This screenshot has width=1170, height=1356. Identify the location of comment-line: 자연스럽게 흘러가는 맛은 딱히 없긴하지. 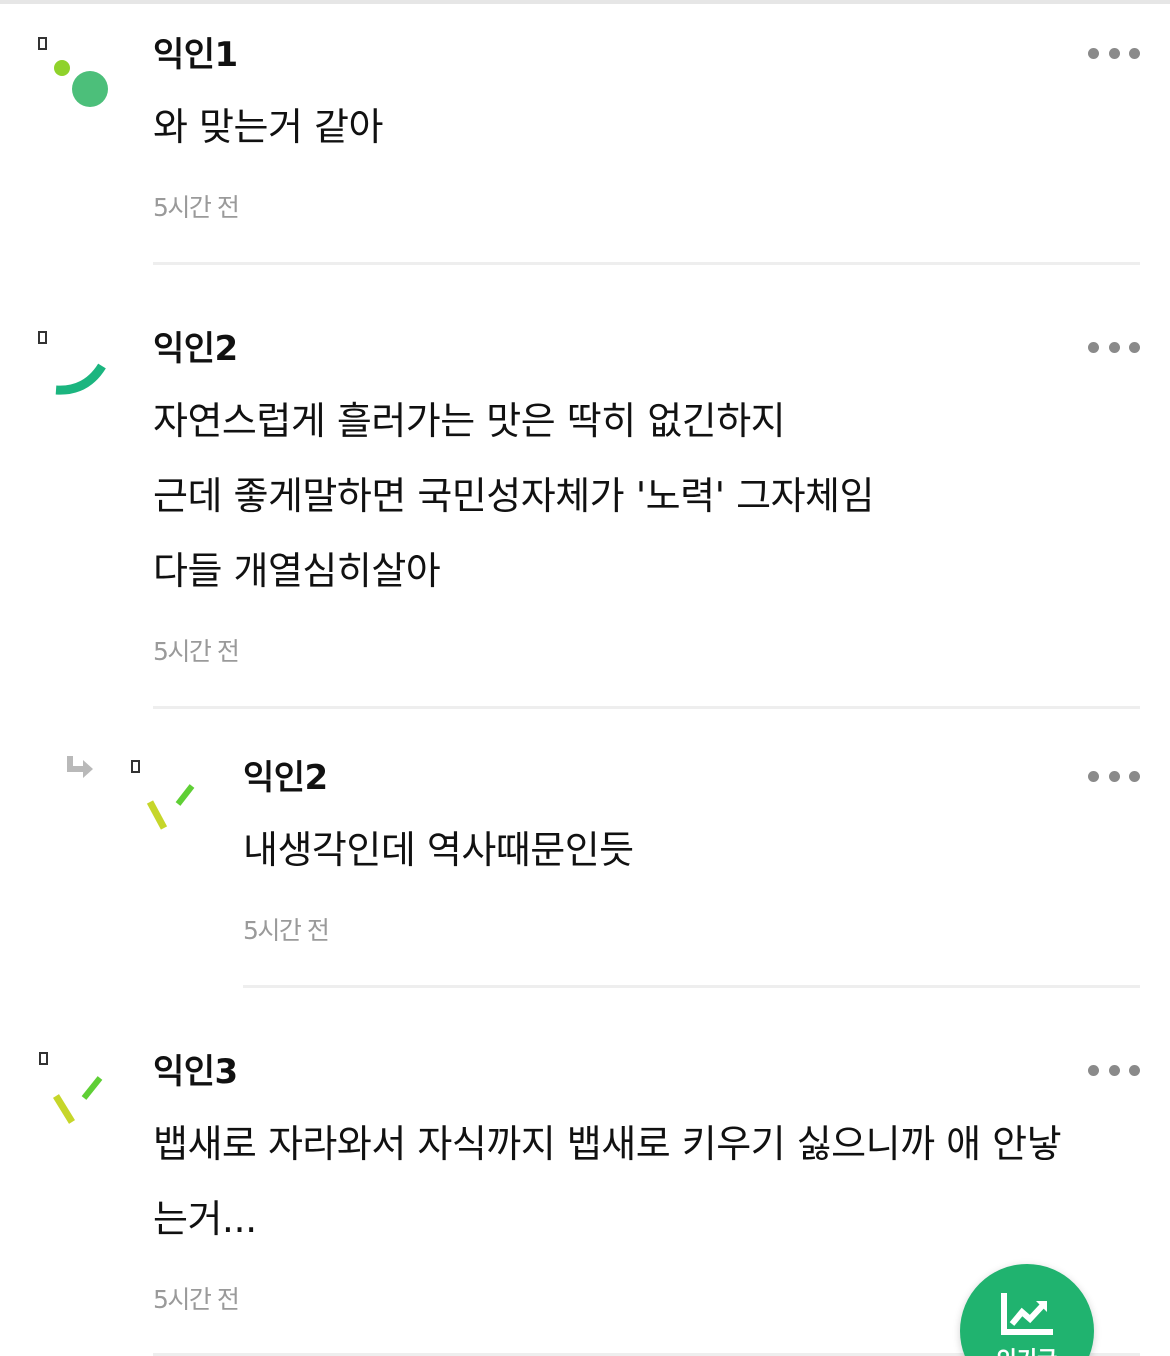
(469, 421).